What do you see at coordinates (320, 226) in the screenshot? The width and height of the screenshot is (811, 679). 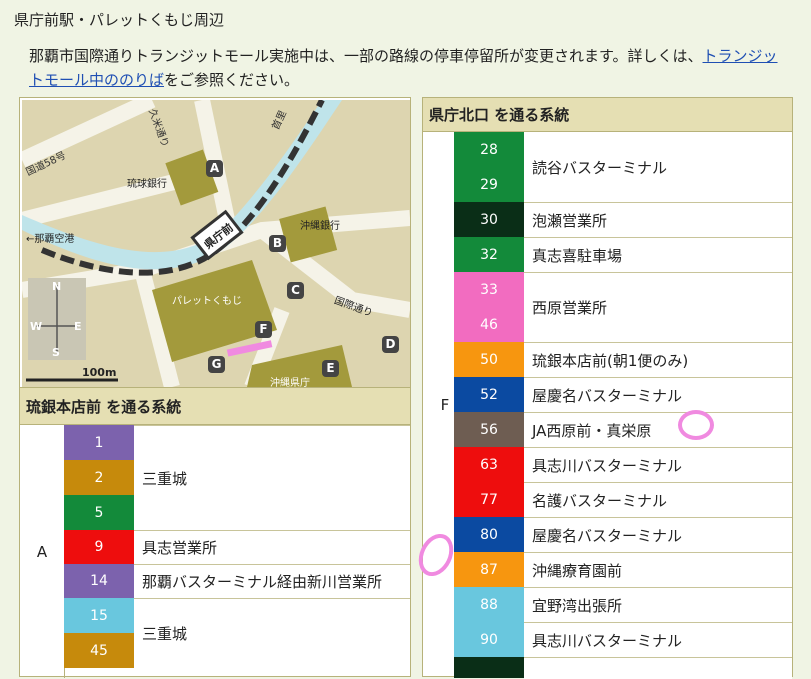 I see `map-label-okigin: 沖縄銀行` at bounding box center [320, 226].